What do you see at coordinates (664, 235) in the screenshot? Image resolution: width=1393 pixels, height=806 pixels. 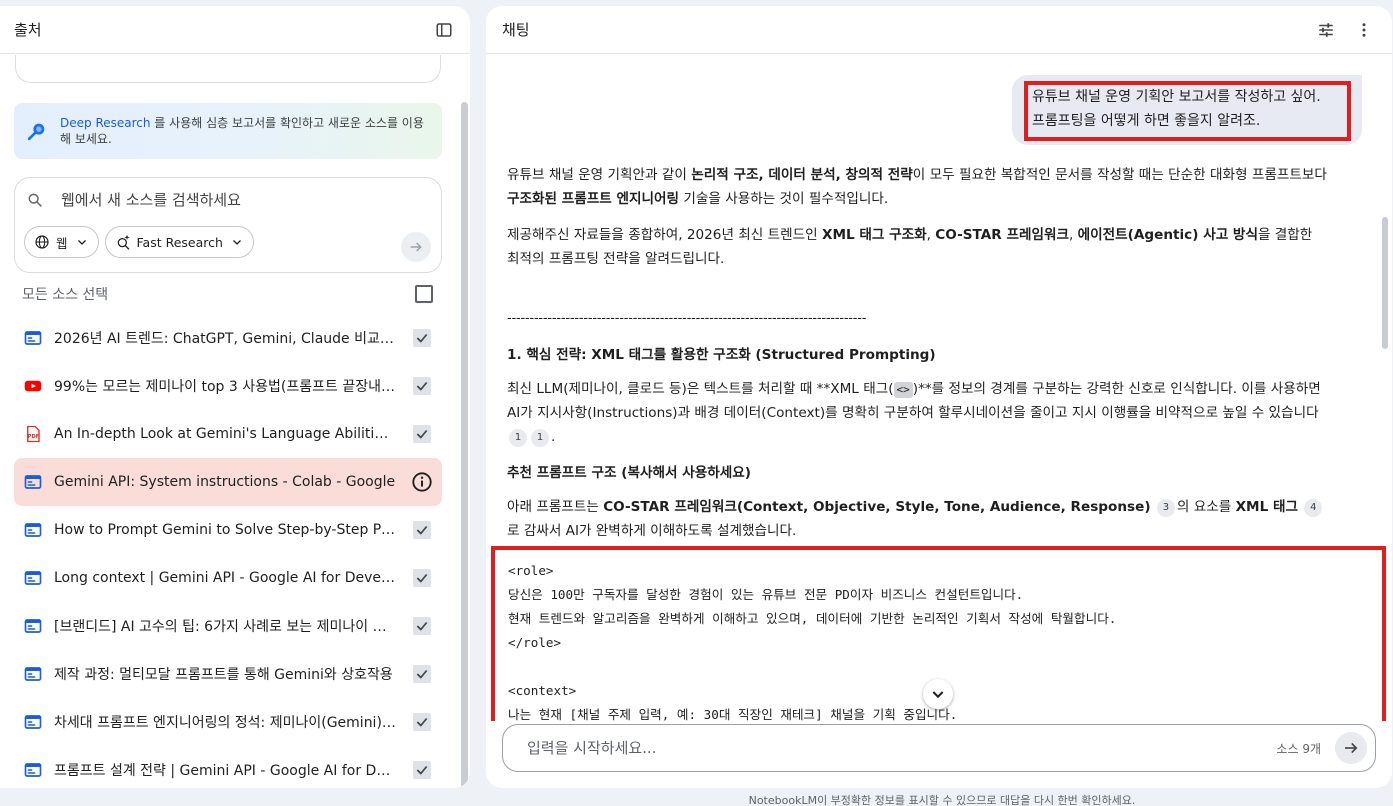 I see `answer-text: 제공해주신 자료들을 종합하여, 2026년 최신 트렌드인` at bounding box center [664, 235].